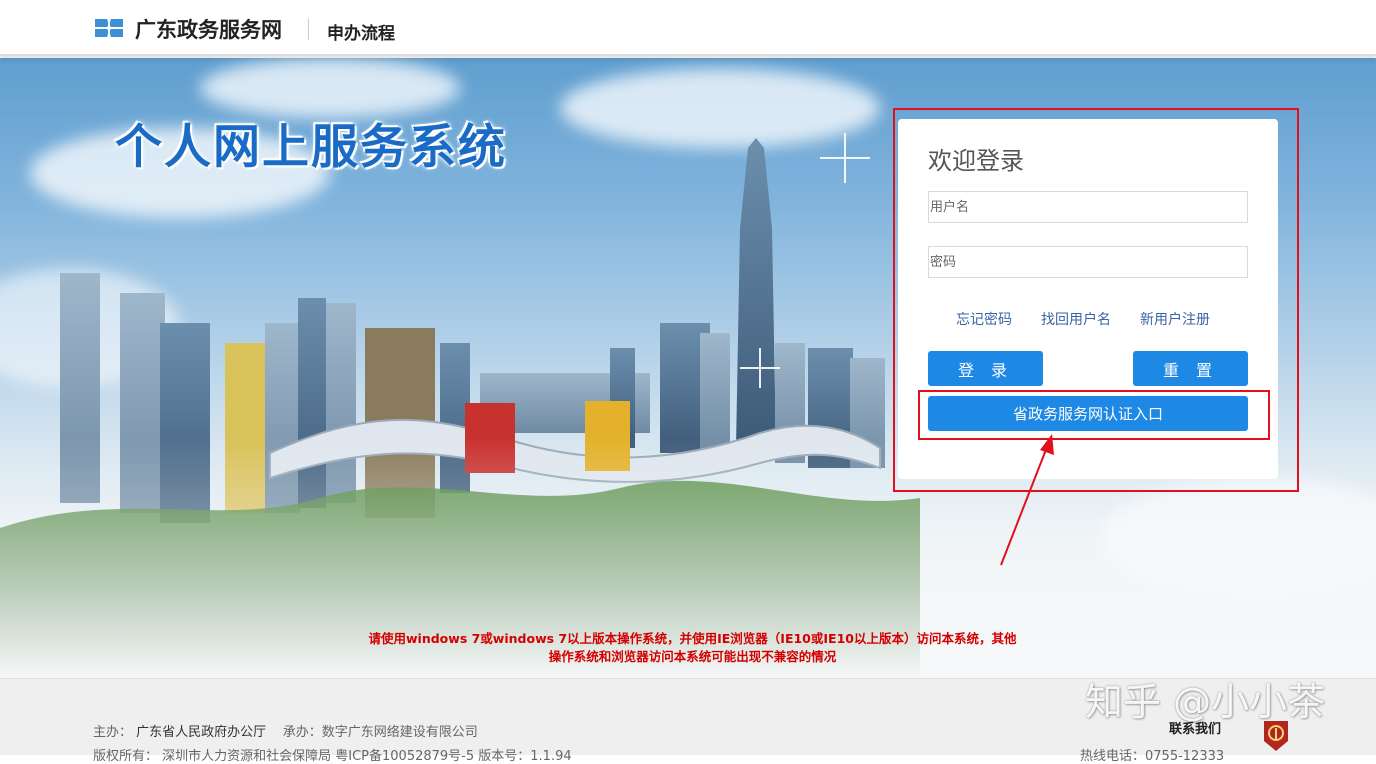  Describe the element at coordinates (1205, 702) in the screenshot. I see `zhihu-watermark: 知乎 @小小茶` at that location.